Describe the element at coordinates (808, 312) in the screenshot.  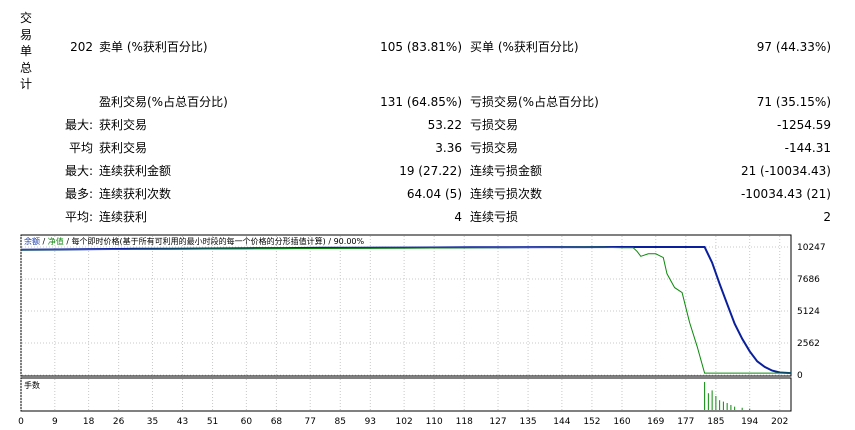
I see `y-tick-label: 5124` at that location.